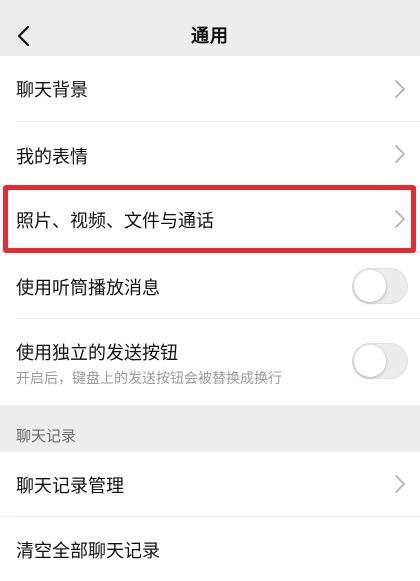  Describe the element at coordinates (88, 288) in the screenshot. I see `earpiece-playback-label: 使用听筒播放消息` at that location.